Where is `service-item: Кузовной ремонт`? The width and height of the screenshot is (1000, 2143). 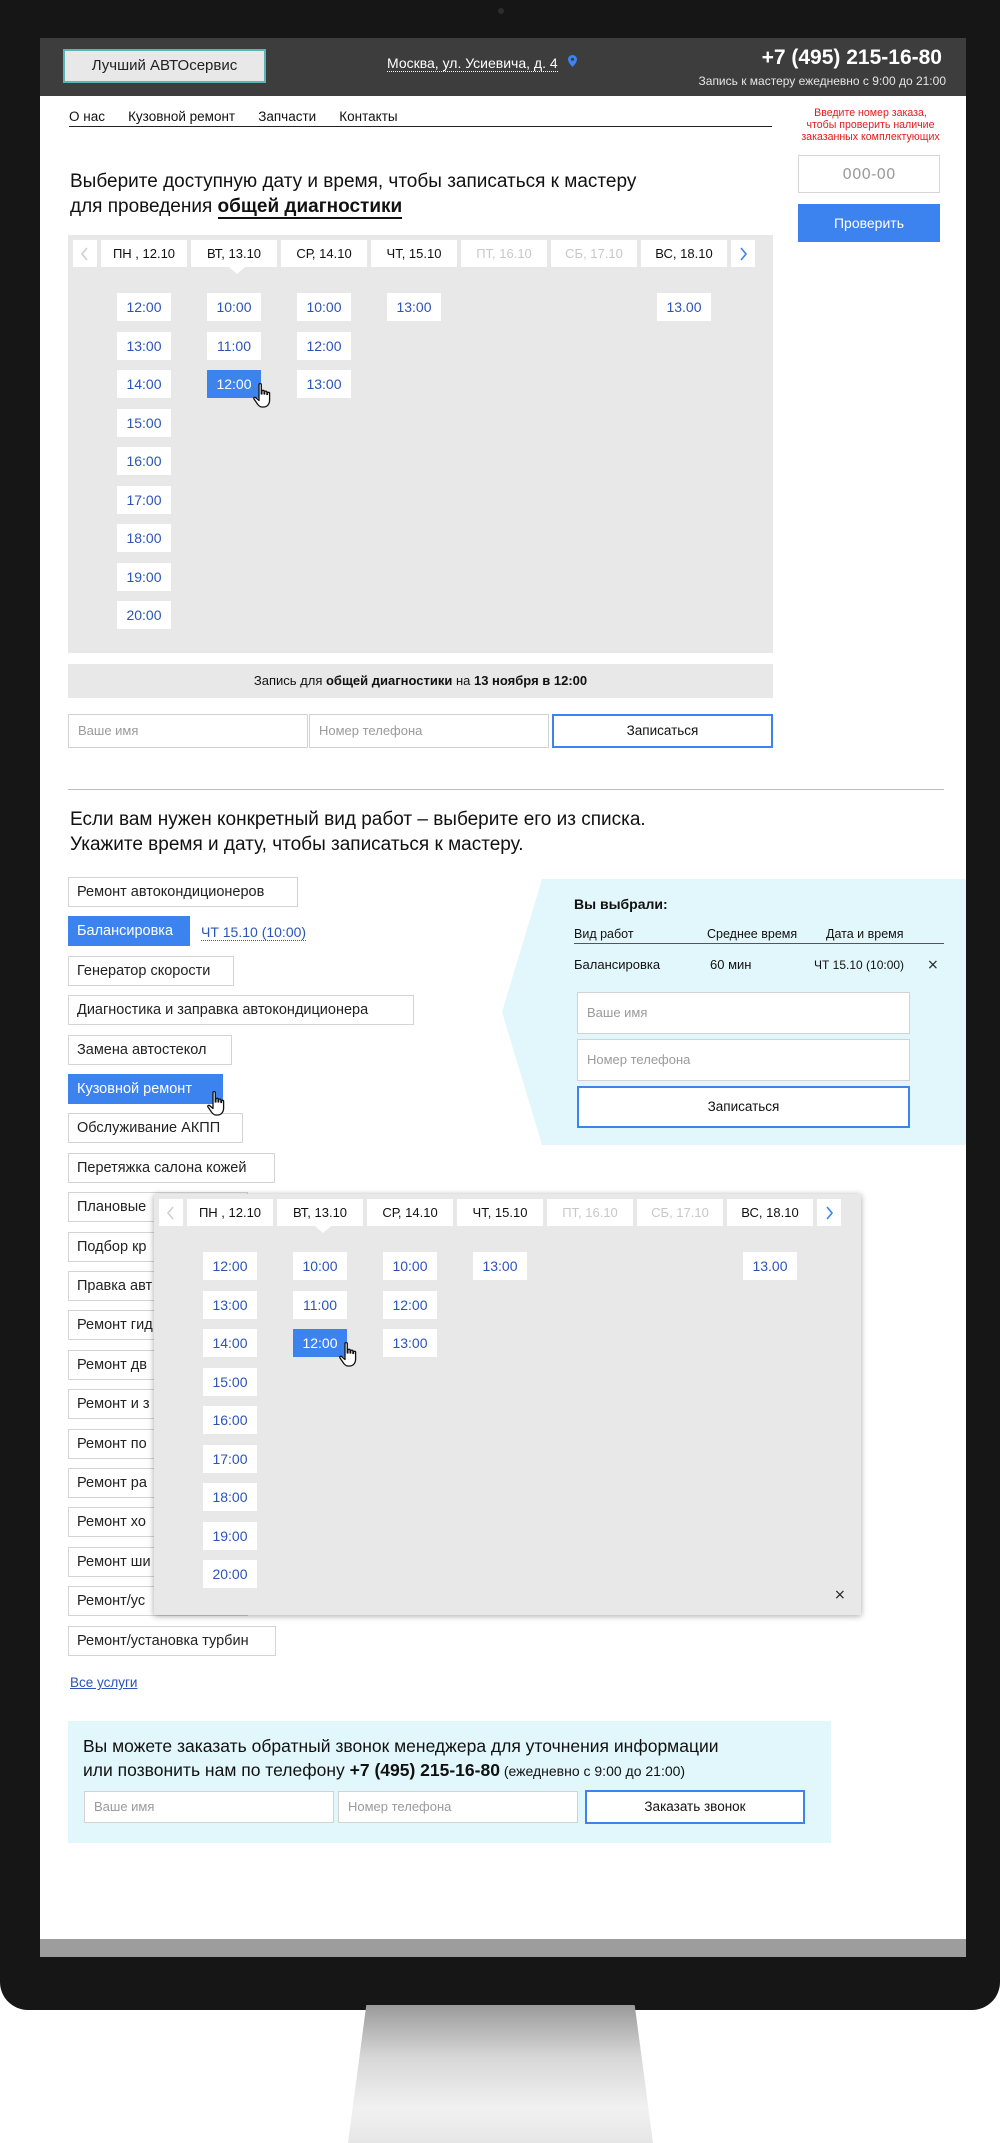 service-item: Кузовной ремонт is located at coordinates (145, 1089).